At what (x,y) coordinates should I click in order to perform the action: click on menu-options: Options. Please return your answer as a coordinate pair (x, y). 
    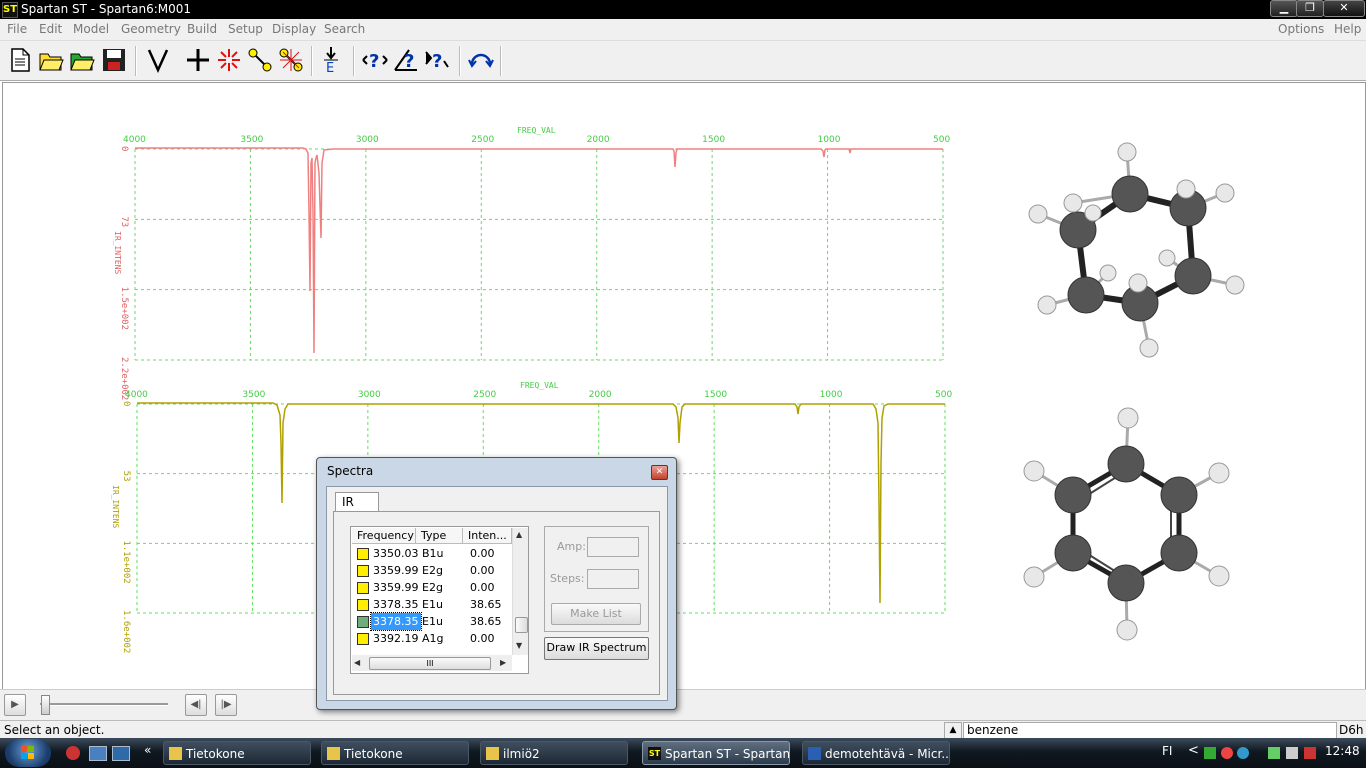
    Looking at the image, I should click on (1301, 29).